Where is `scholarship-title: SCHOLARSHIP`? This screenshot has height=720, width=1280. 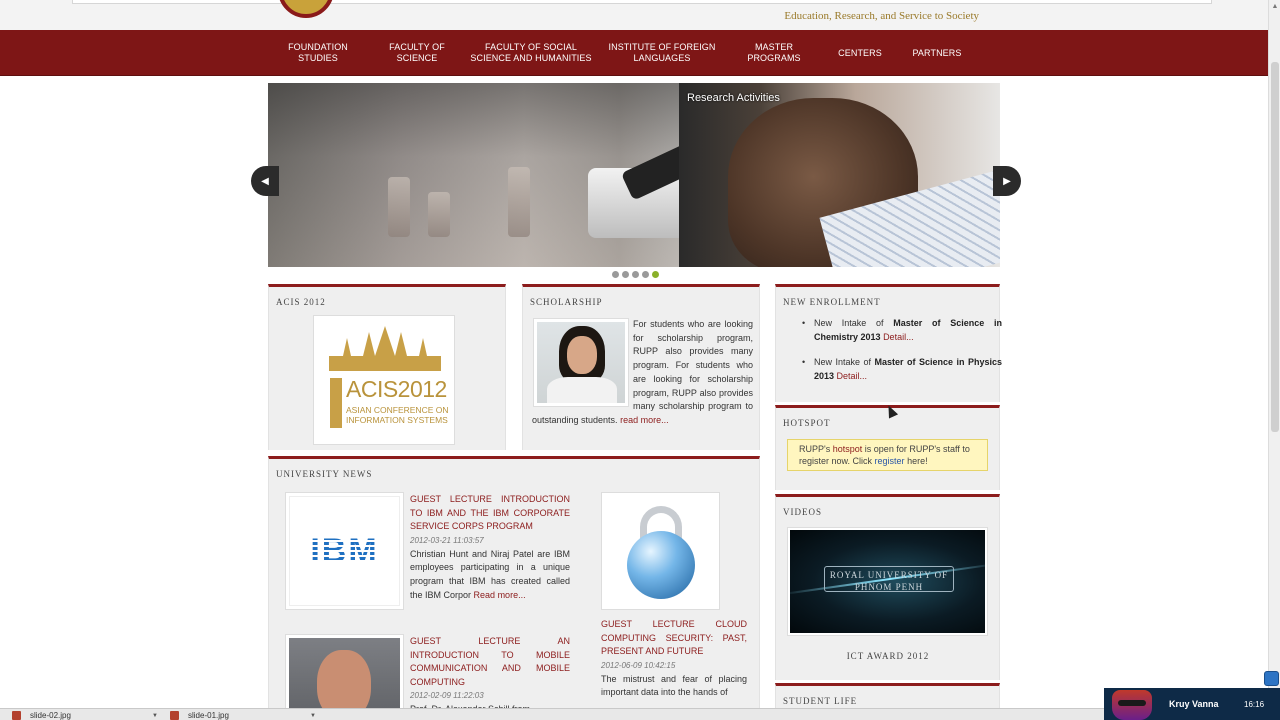
scholarship-title: SCHOLARSHIP is located at coordinates (566, 302).